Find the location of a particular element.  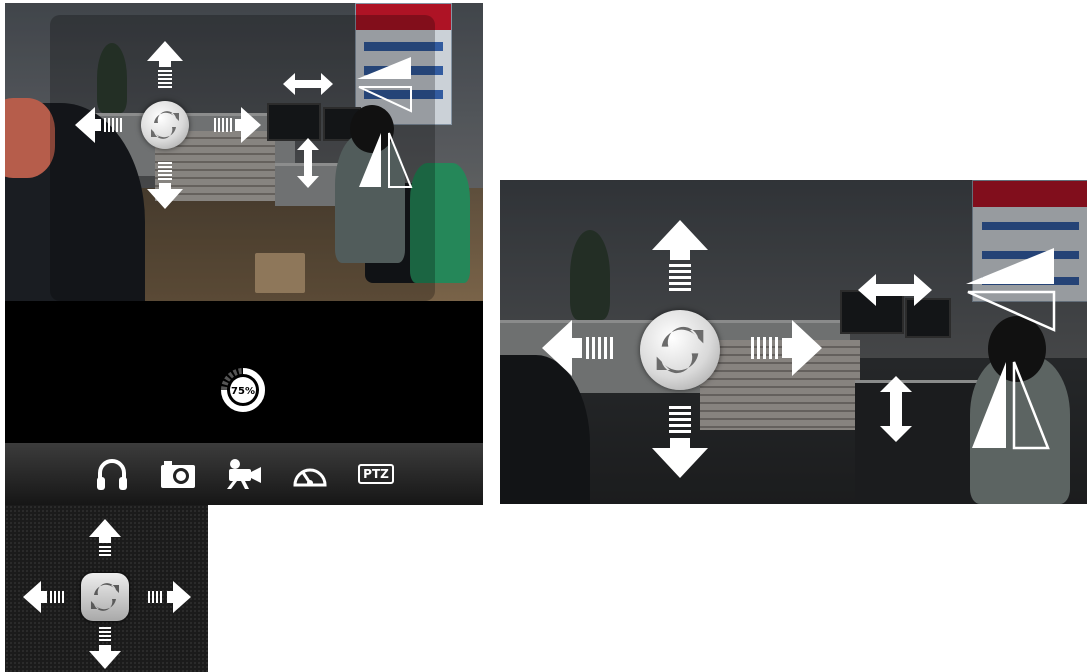

listen-button is located at coordinates (112, 474).